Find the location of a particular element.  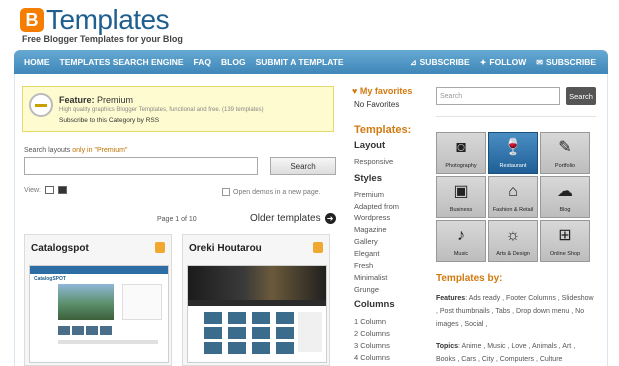

styles-heading: Styles is located at coordinates (368, 178).